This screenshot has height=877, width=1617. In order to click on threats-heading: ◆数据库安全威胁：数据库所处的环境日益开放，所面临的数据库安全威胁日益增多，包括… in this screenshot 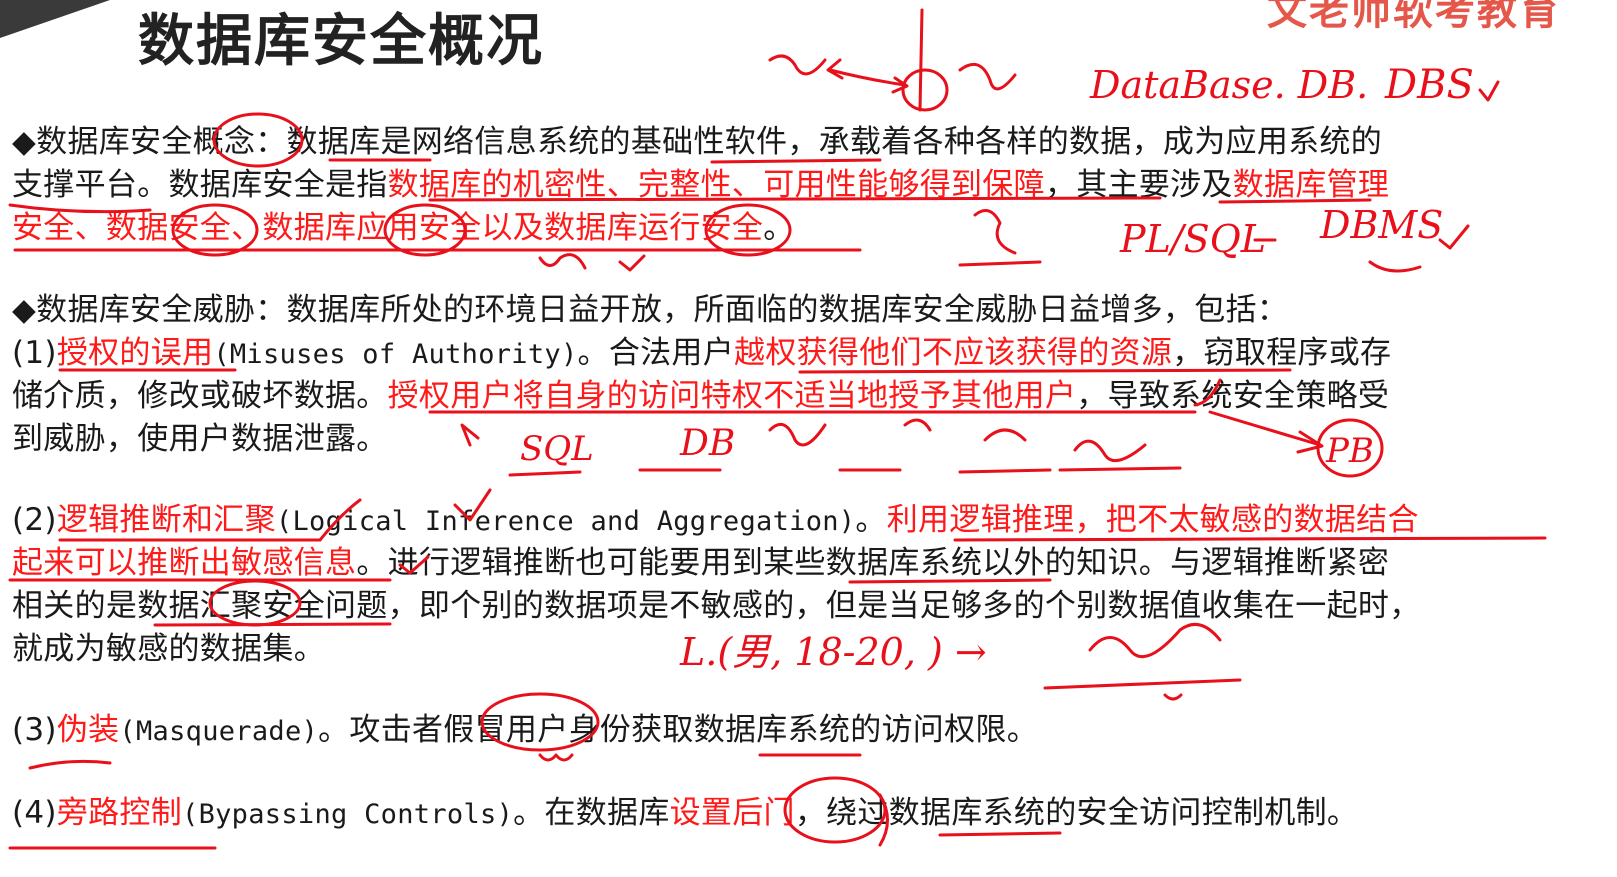, I will do `click(650, 310)`.